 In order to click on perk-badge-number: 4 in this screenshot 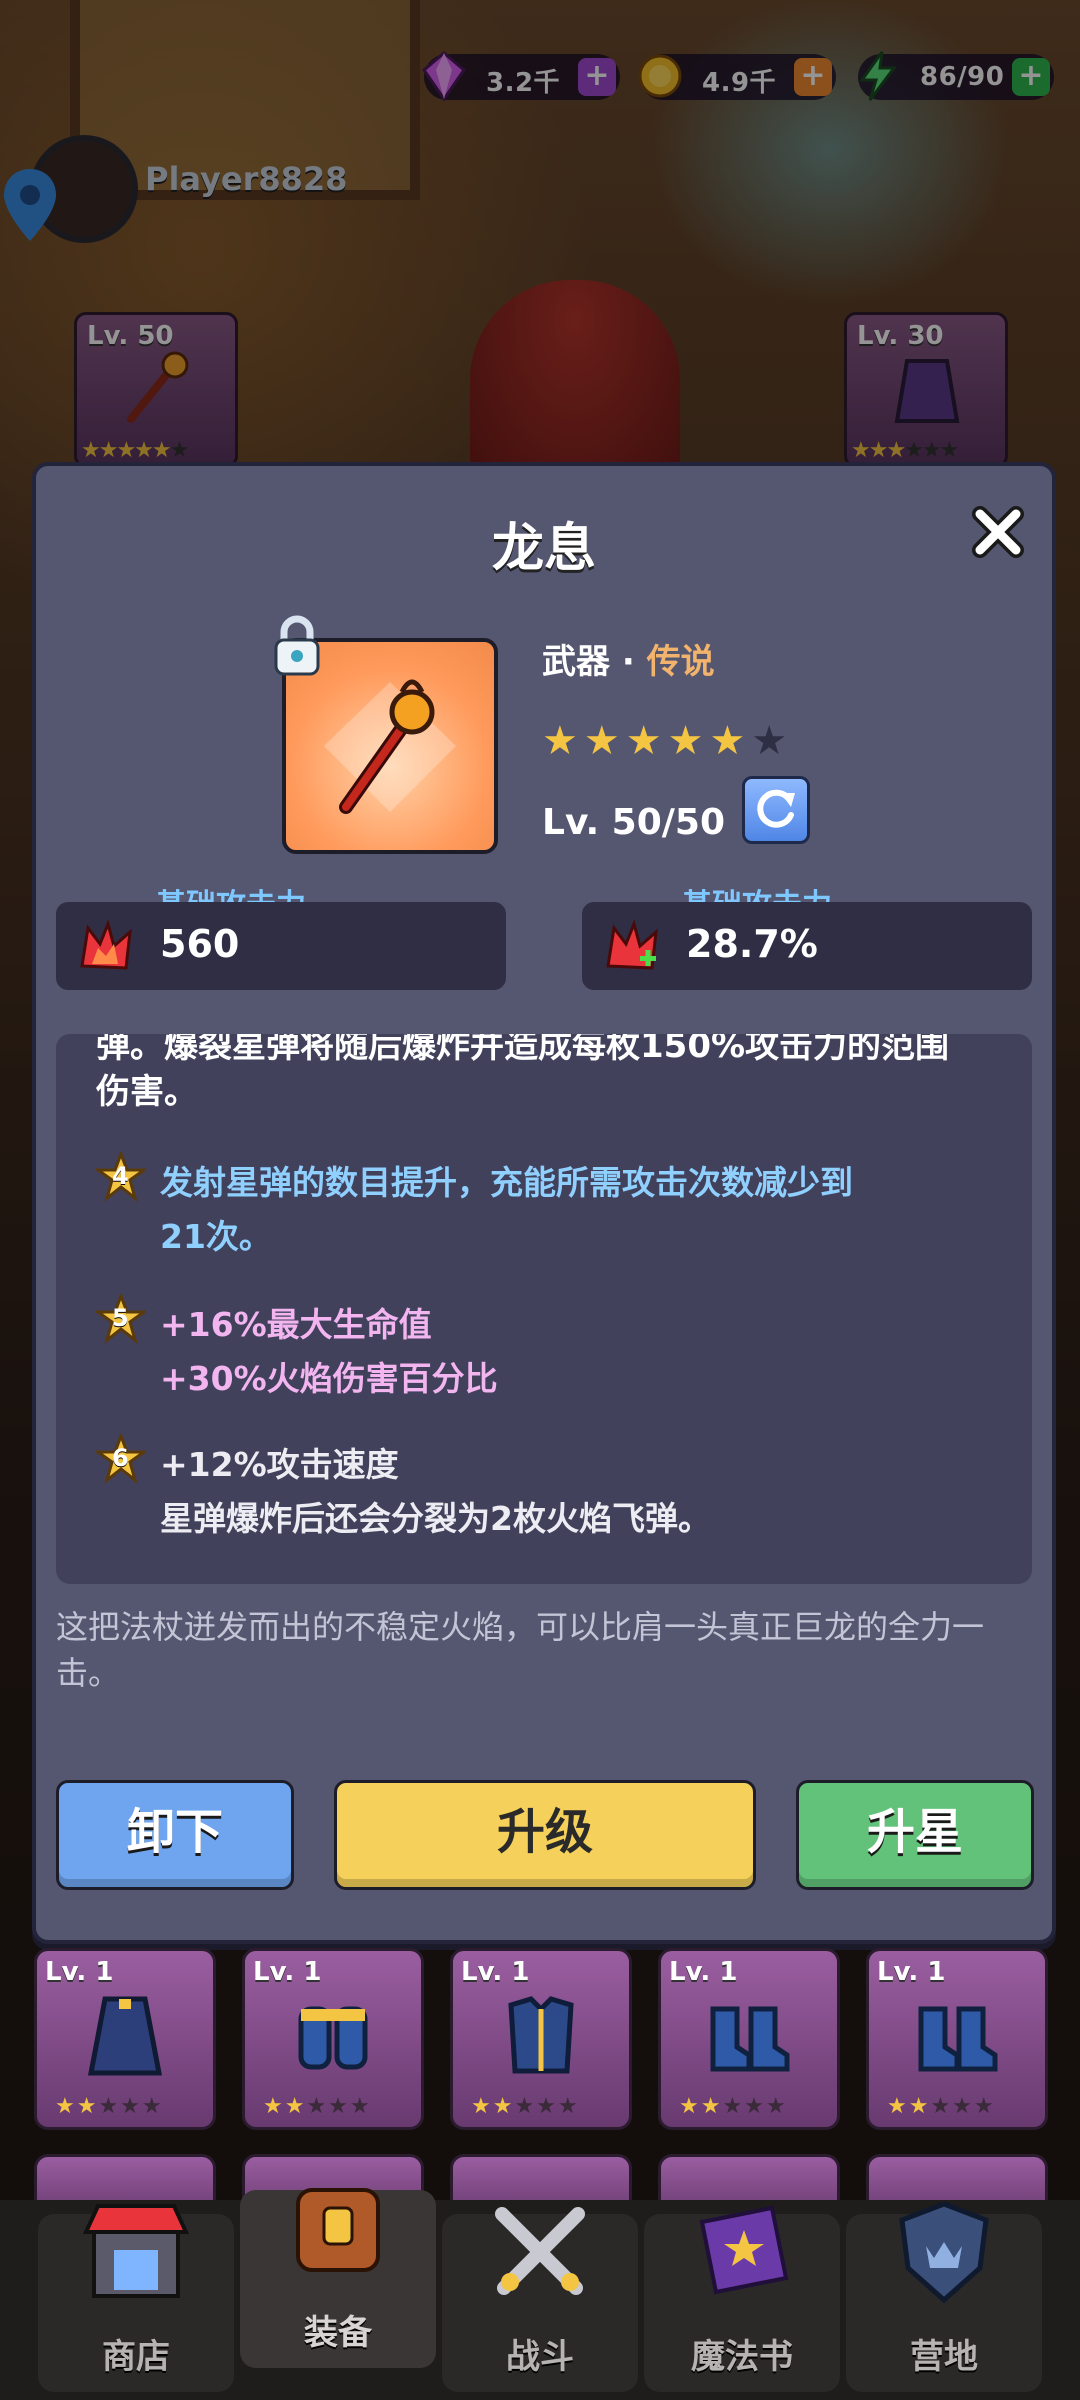, I will do `click(120, 1176)`.